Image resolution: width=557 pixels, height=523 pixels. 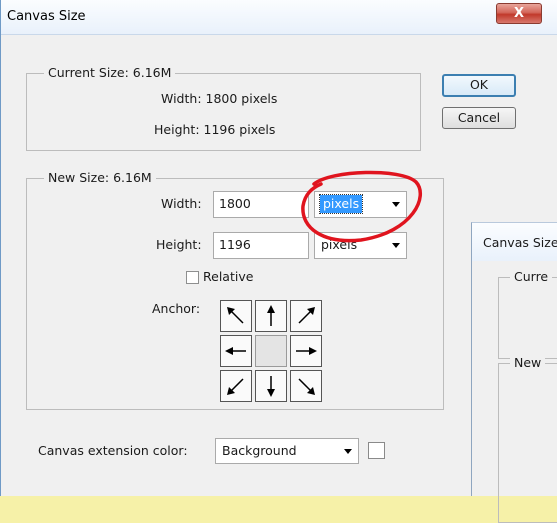 What do you see at coordinates (223, 112) in the screenshot?
I see `current-size-group` at bounding box center [223, 112].